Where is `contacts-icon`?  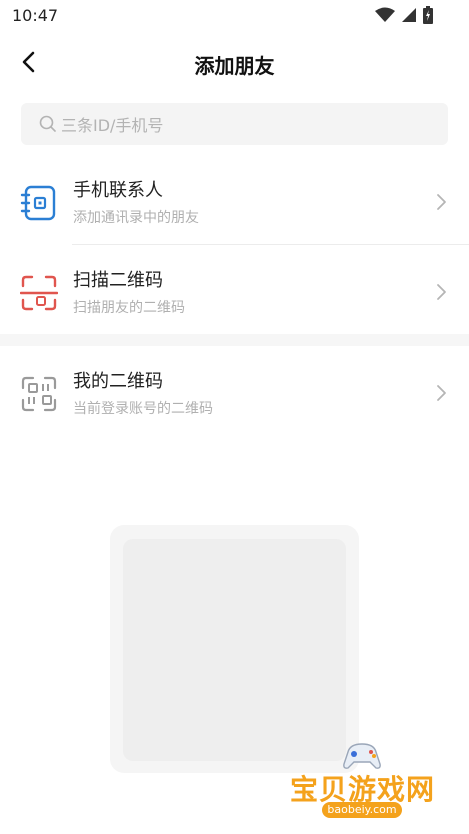
contacts-icon is located at coordinates (38, 203).